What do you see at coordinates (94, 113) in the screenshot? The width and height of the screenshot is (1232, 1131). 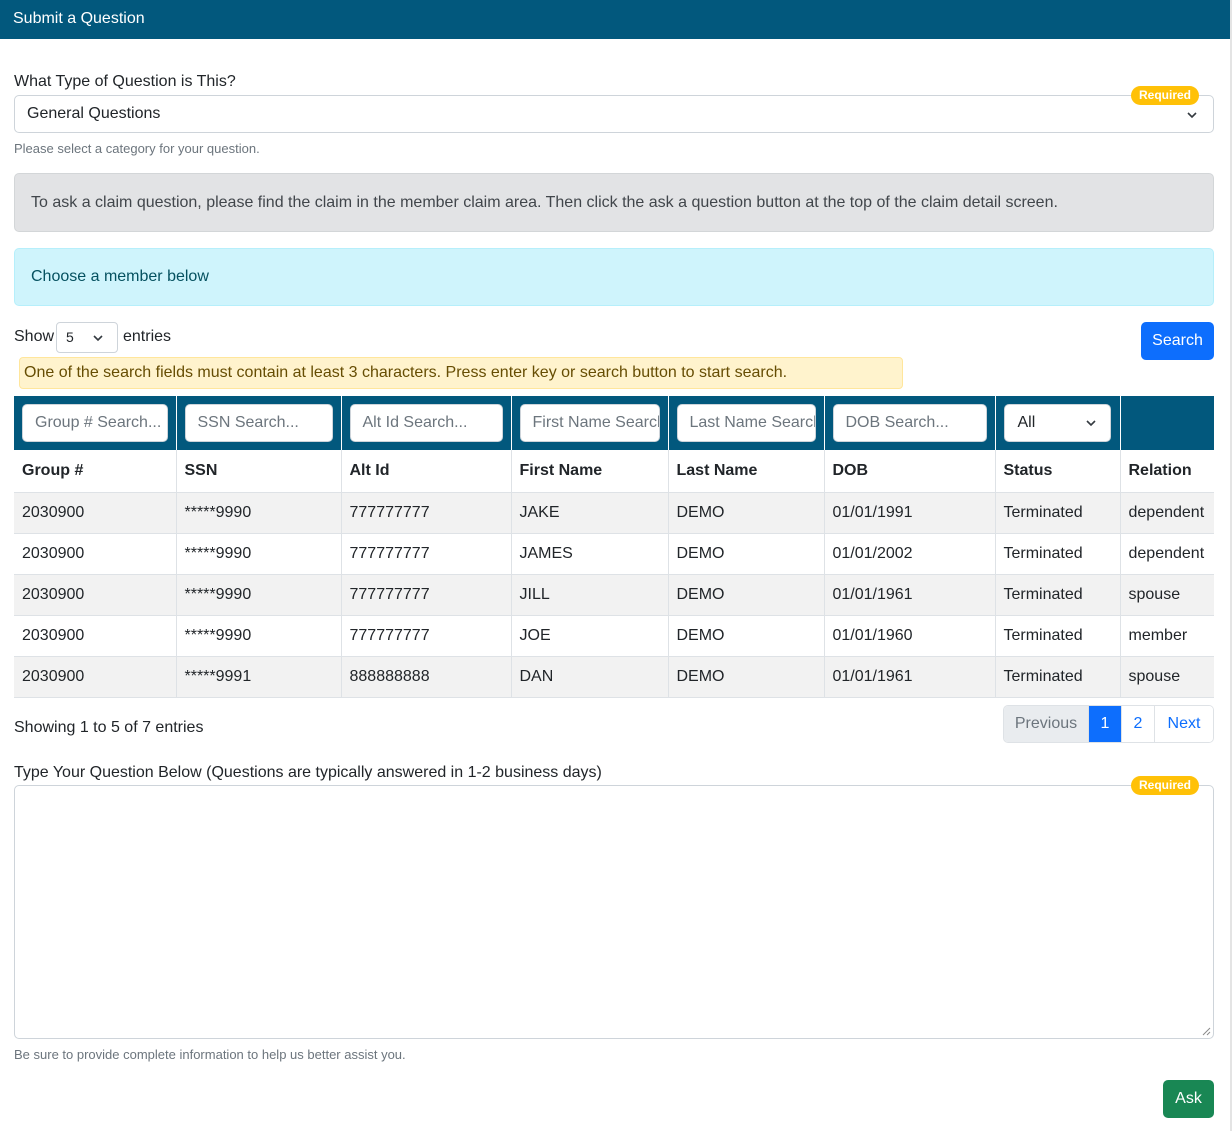 I see `question-type-value: General Questions` at bounding box center [94, 113].